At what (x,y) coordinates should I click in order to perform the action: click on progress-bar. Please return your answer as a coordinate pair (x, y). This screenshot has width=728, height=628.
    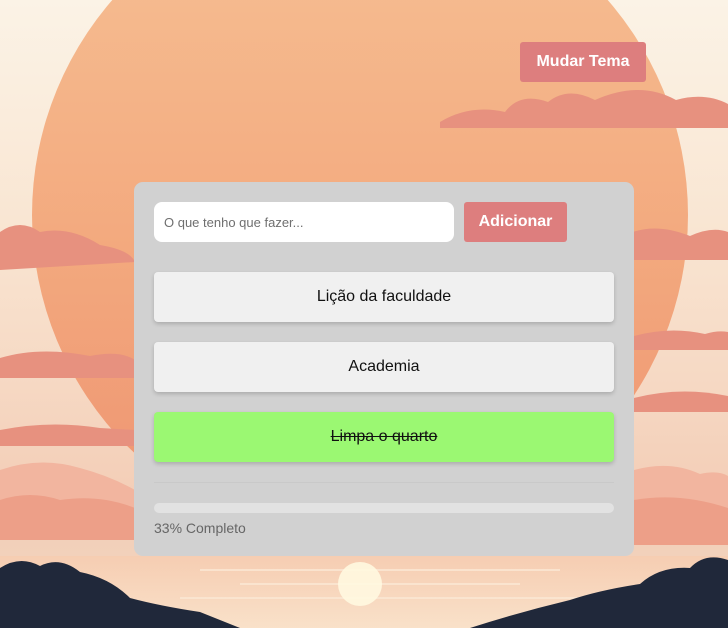
    Looking at the image, I should click on (384, 508).